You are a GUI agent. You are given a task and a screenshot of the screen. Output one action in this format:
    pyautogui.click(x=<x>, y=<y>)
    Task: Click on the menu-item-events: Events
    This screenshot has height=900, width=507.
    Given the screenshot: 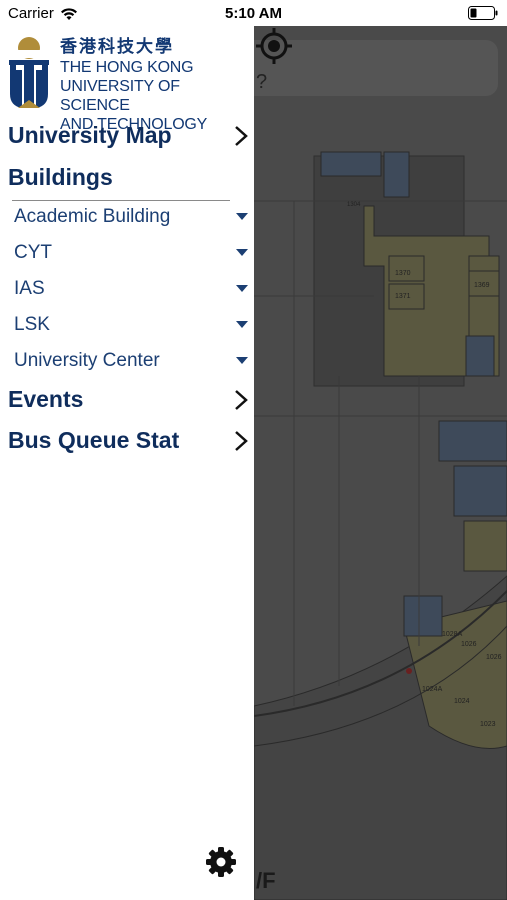 What is the action you would take?
    pyautogui.click(x=128, y=399)
    